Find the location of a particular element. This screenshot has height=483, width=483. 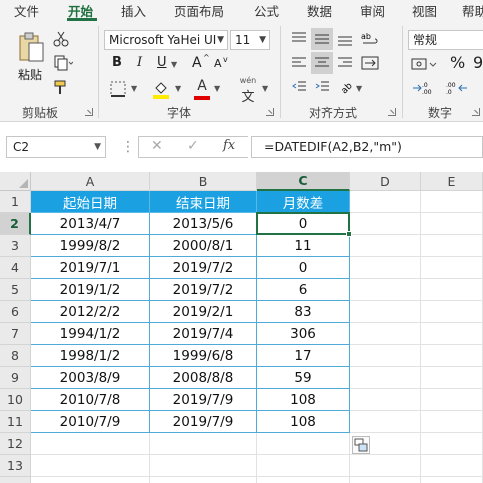

copy-icon is located at coordinates (63, 63).